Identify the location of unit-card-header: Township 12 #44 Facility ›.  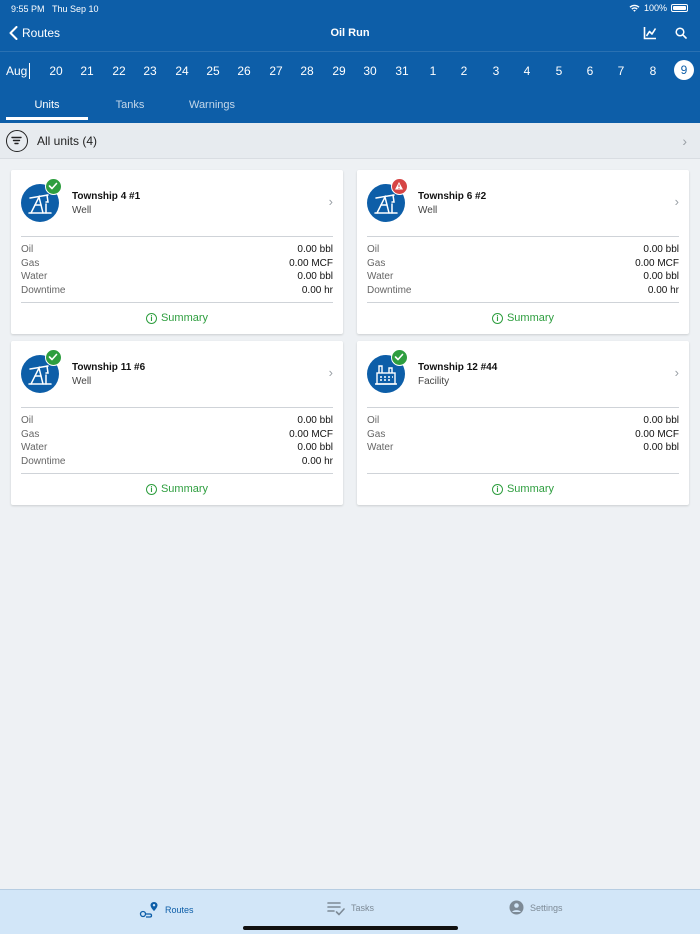
(523, 374).